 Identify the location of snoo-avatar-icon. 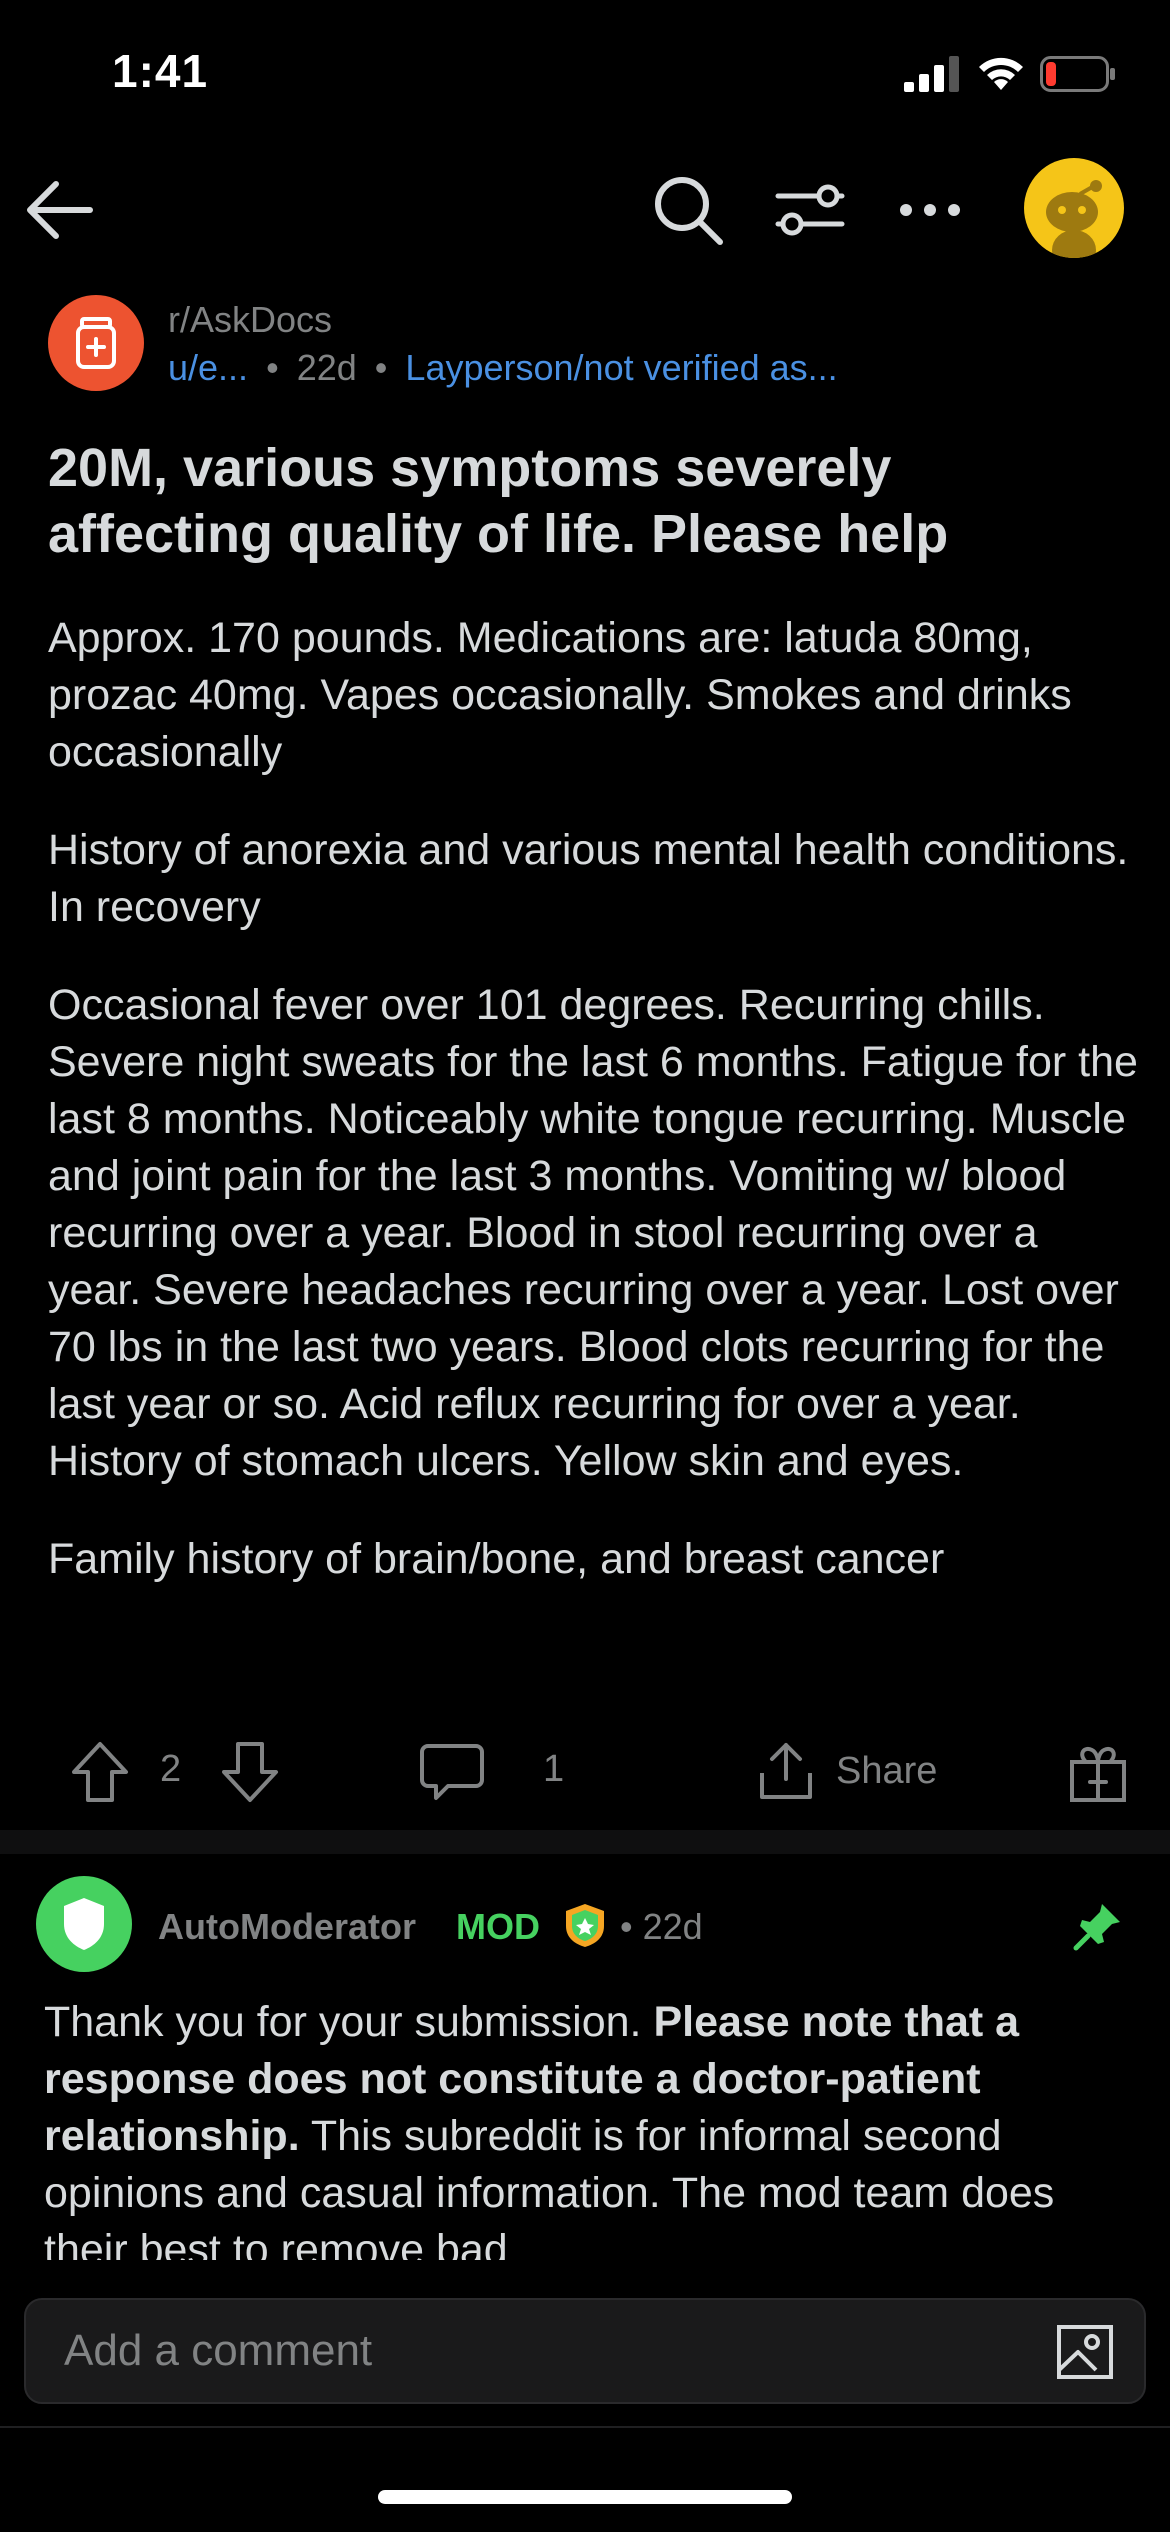
(1074, 219).